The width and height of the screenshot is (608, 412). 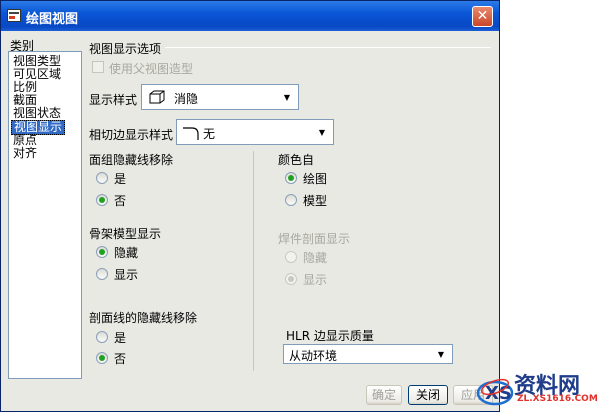 What do you see at coordinates (328, 47) in the screenshot?
I see `group-divider` at bounding box center [328, 47].